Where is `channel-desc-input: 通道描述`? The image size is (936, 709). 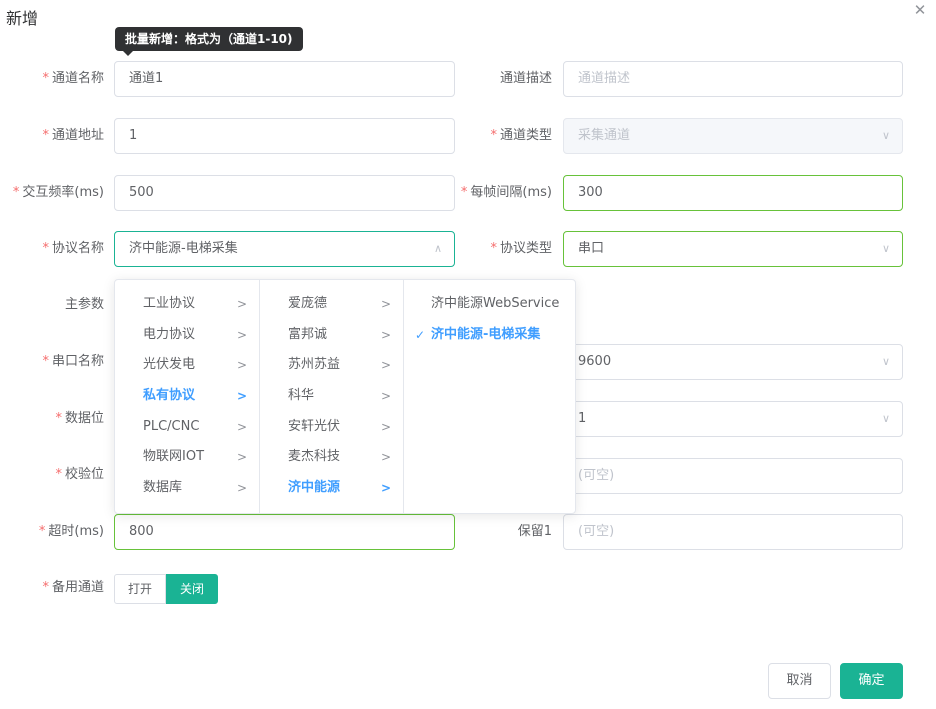 channel-desc-input: 通道描述 is located at coordinates (733, 79).